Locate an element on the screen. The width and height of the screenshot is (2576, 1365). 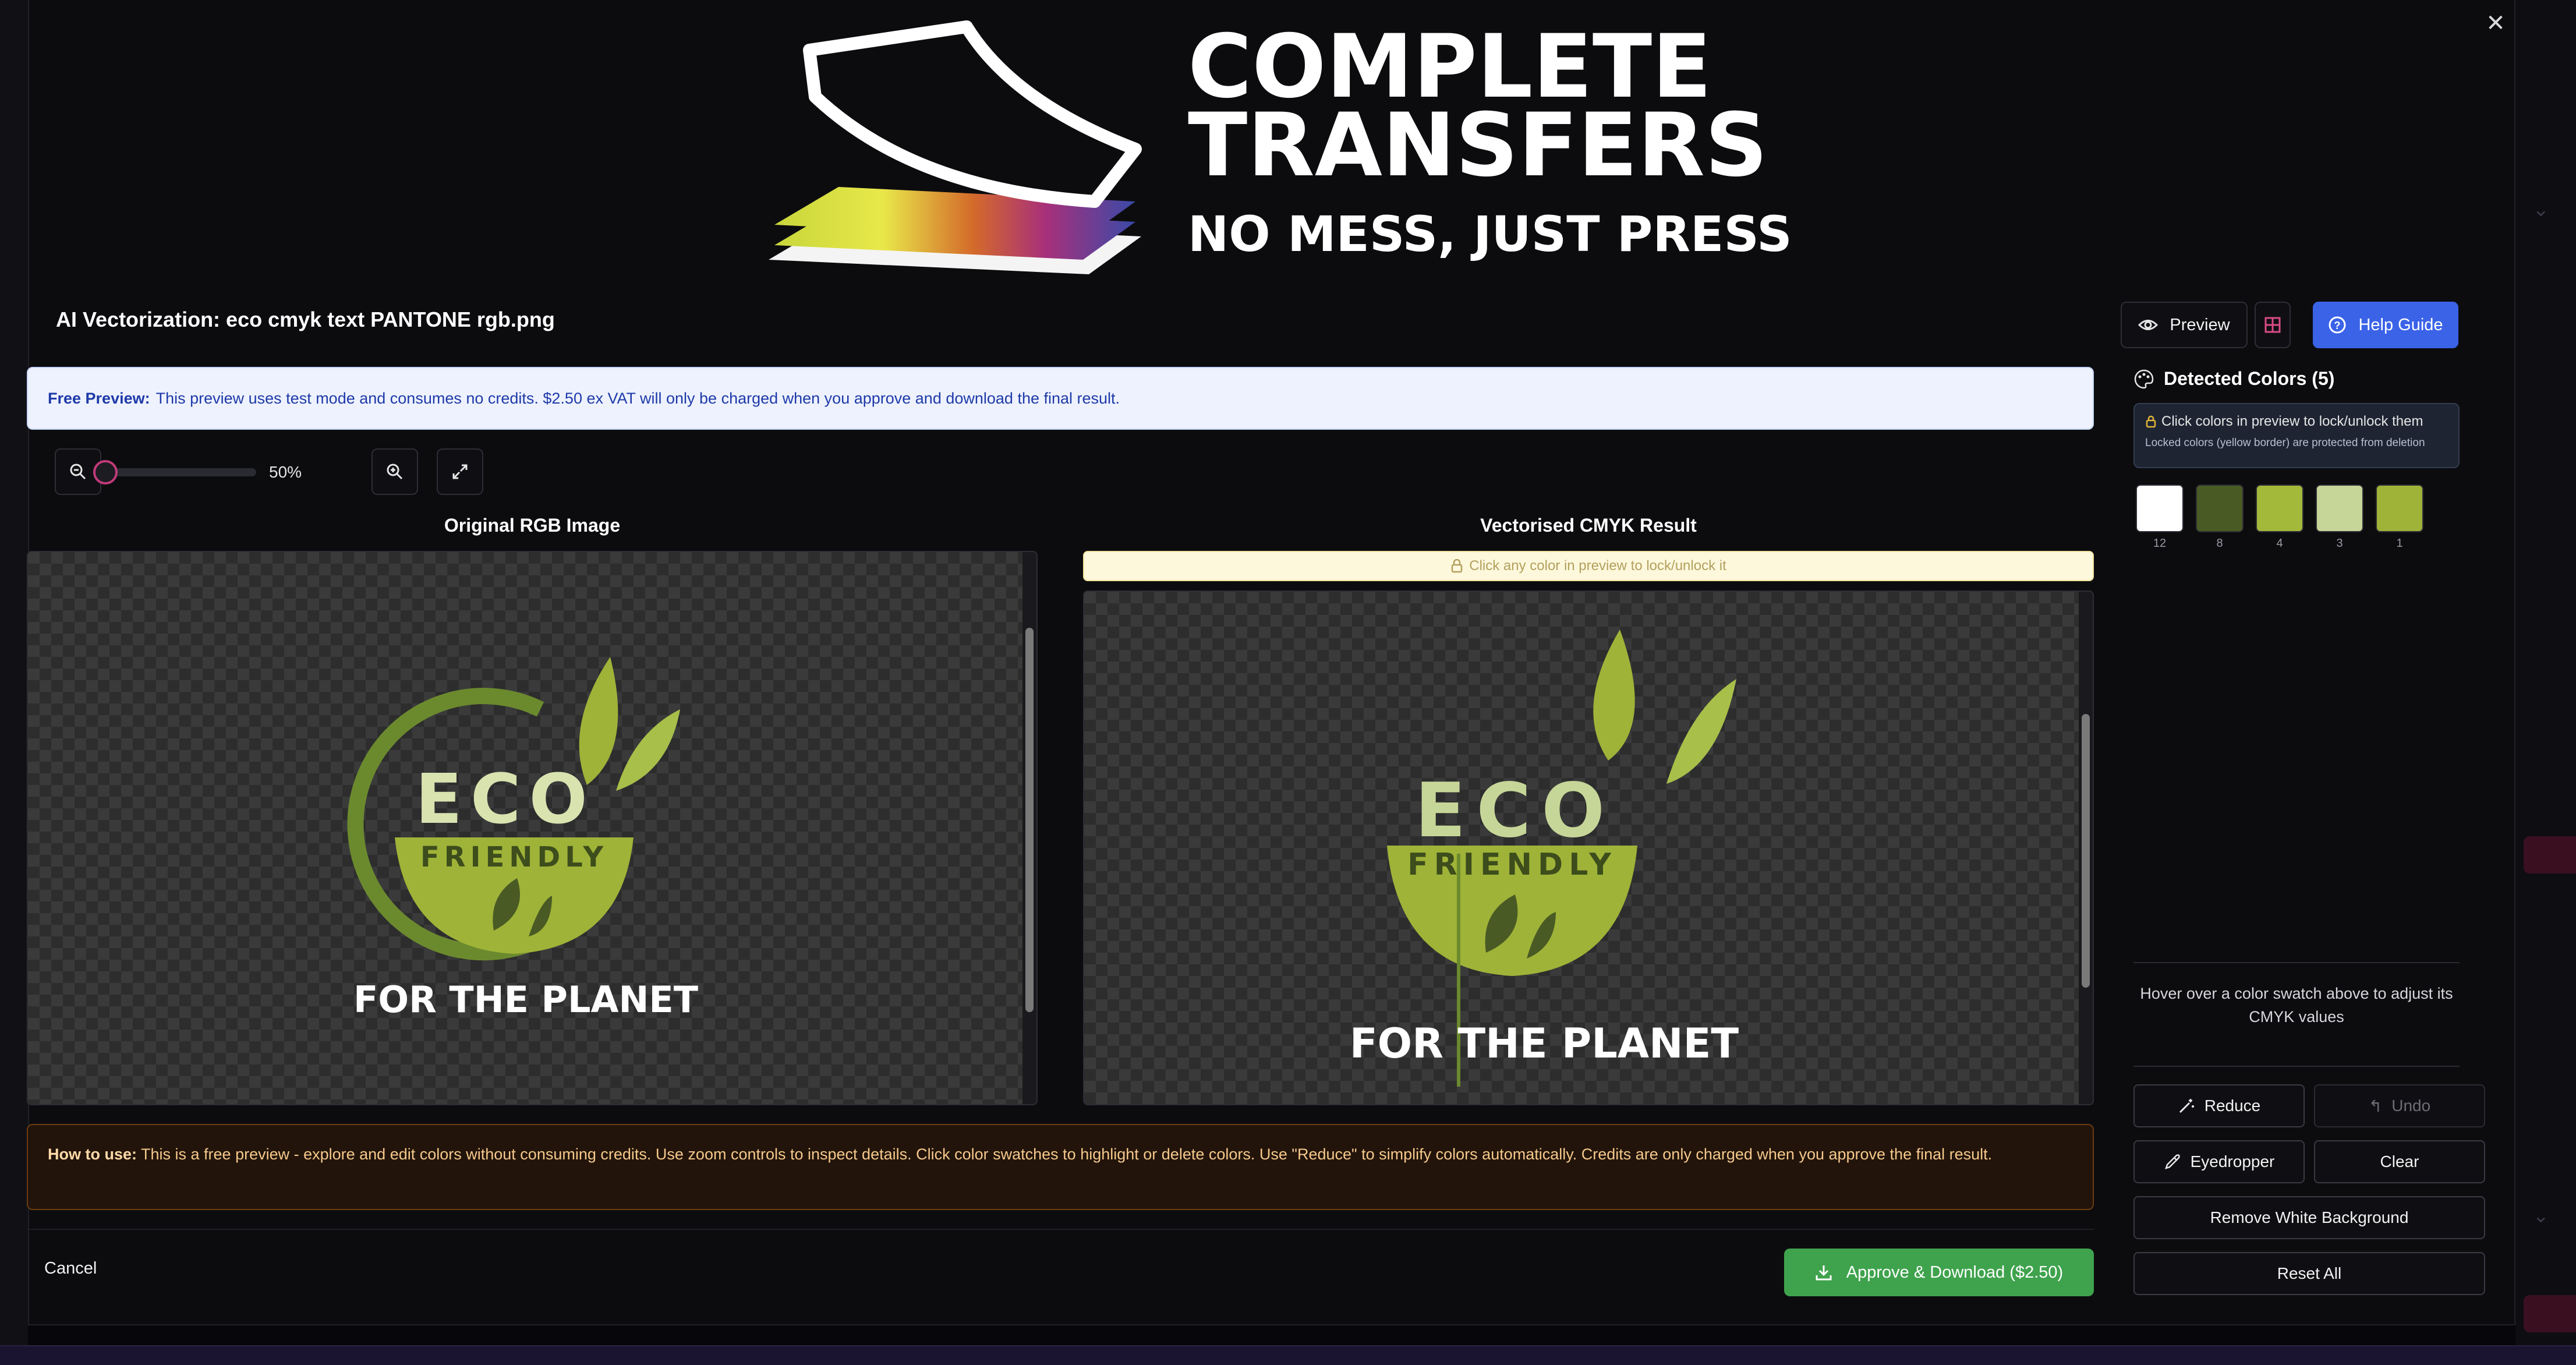
clear-label: Clear is located at coordinates (2399, 1161).